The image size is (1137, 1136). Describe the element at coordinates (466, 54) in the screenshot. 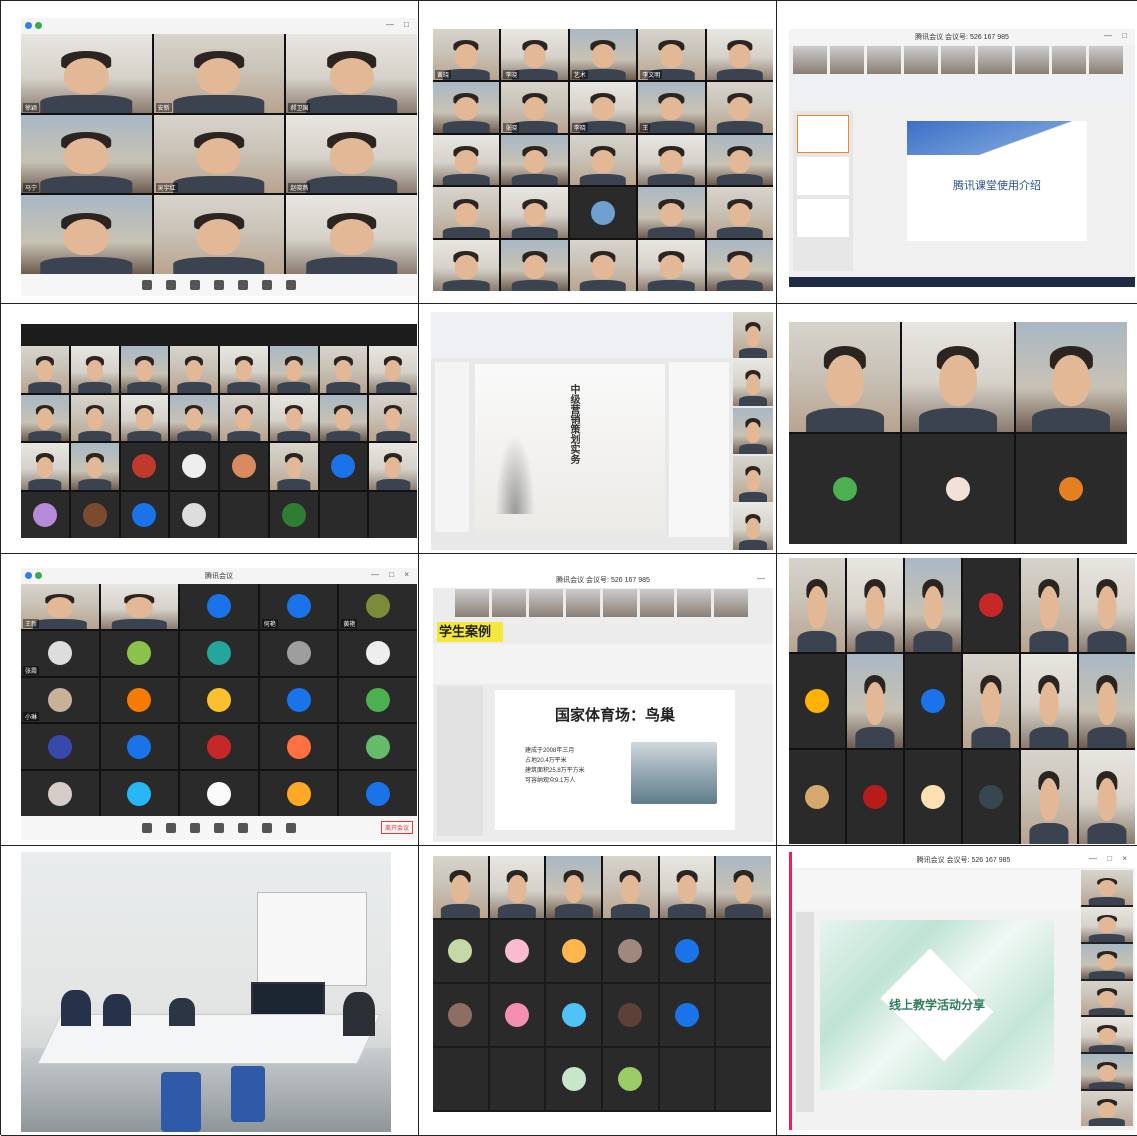

I see `video-tile: 黄晓` at that location.